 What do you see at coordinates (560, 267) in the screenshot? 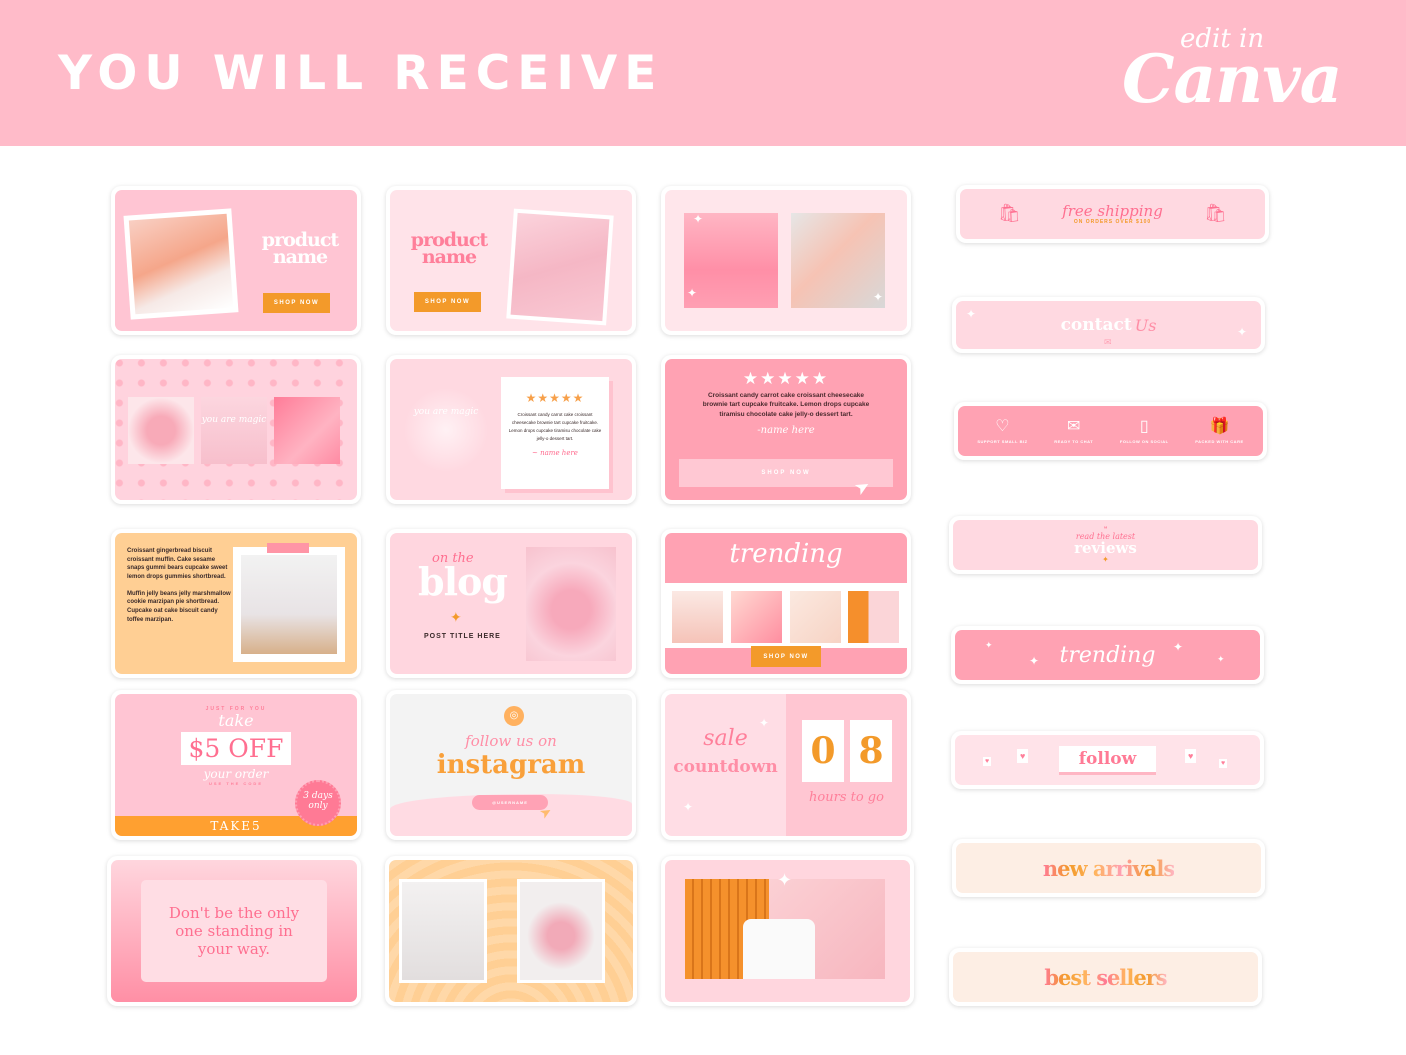
I see `model-photo-frame` at bounding box center [560, 267].